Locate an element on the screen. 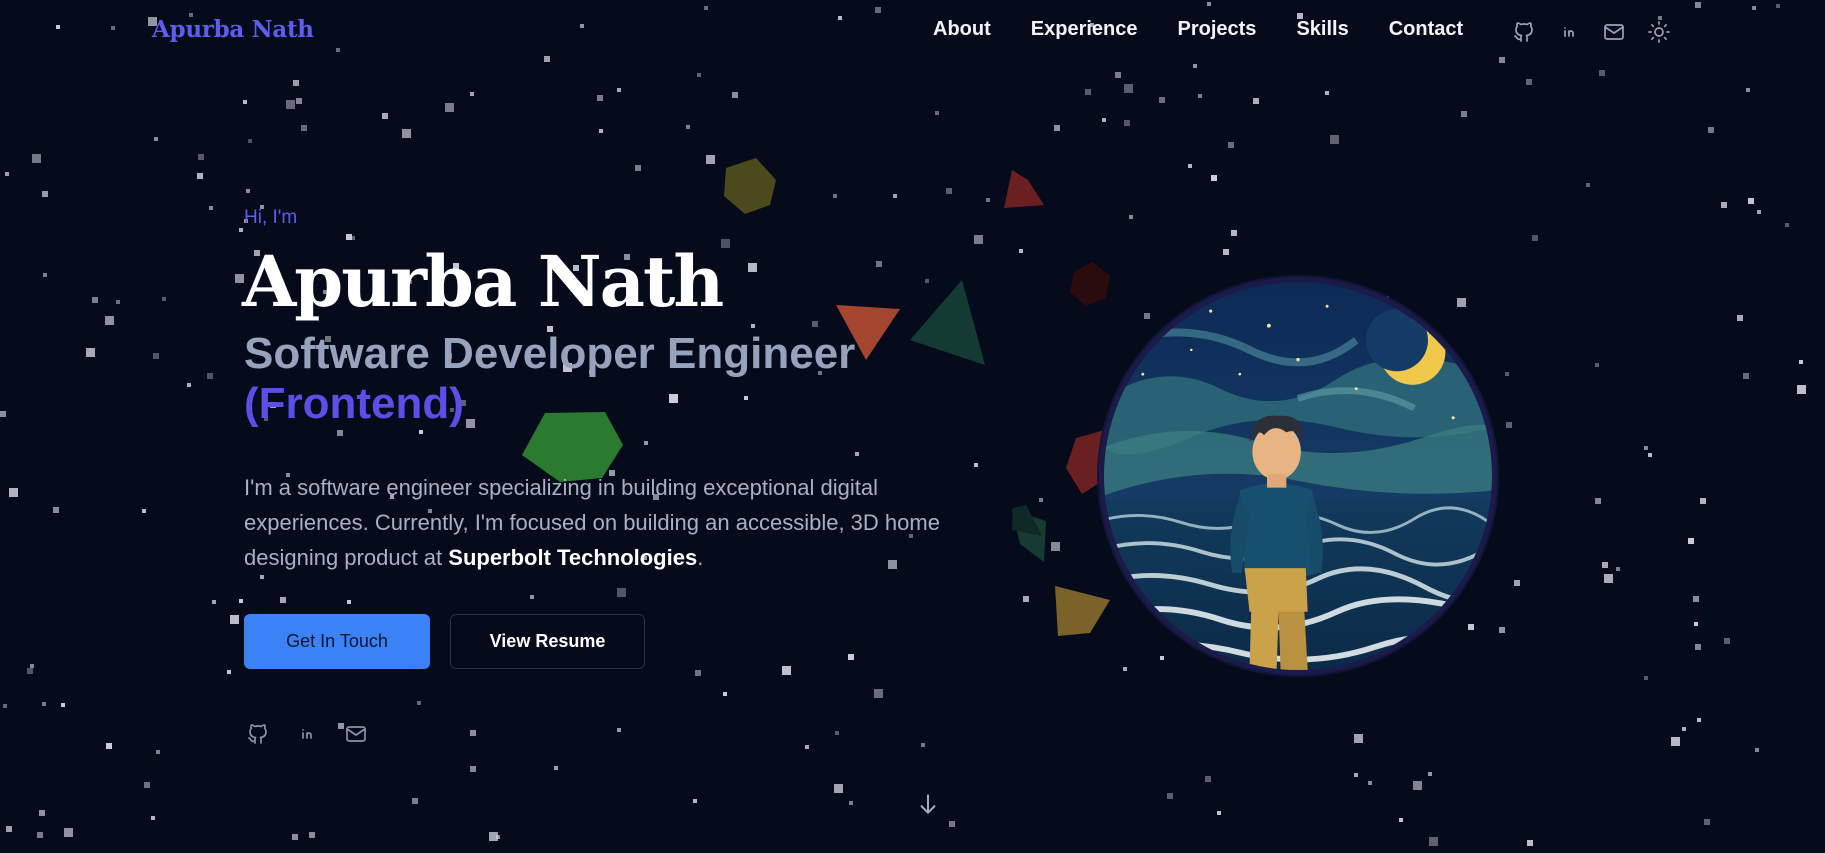 This screenshot has height=853, width=1825. nav-links: About Experience Projects Skills Contact is located at coordinates (1218, 29).